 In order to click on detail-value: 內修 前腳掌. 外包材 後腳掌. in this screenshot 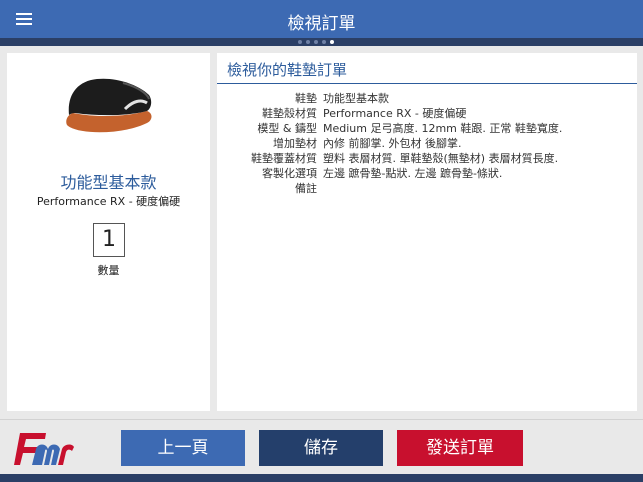, I will do `click(392, 143)`.